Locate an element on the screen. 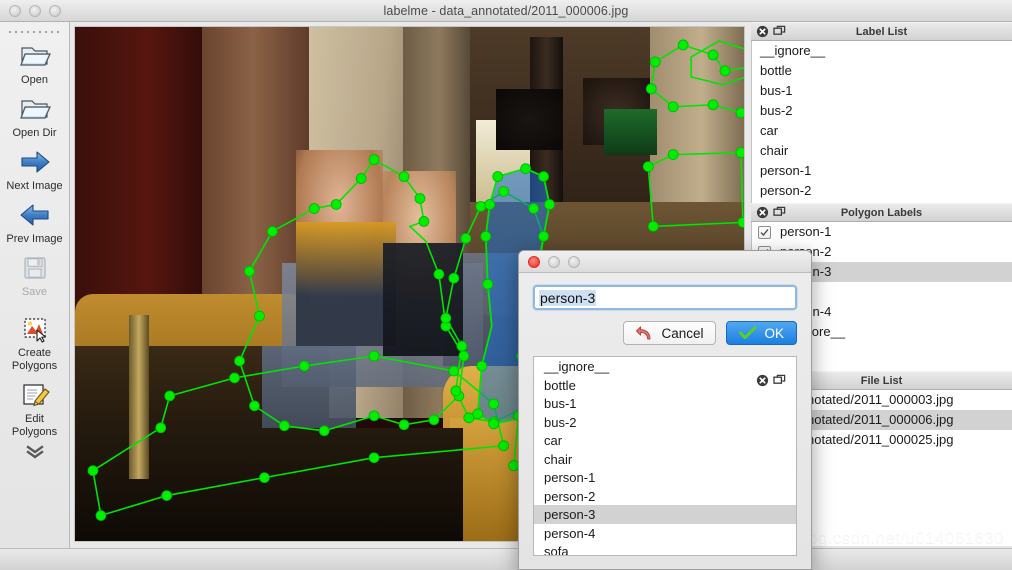  checkbox-icon is located at coordinates (764, 232).